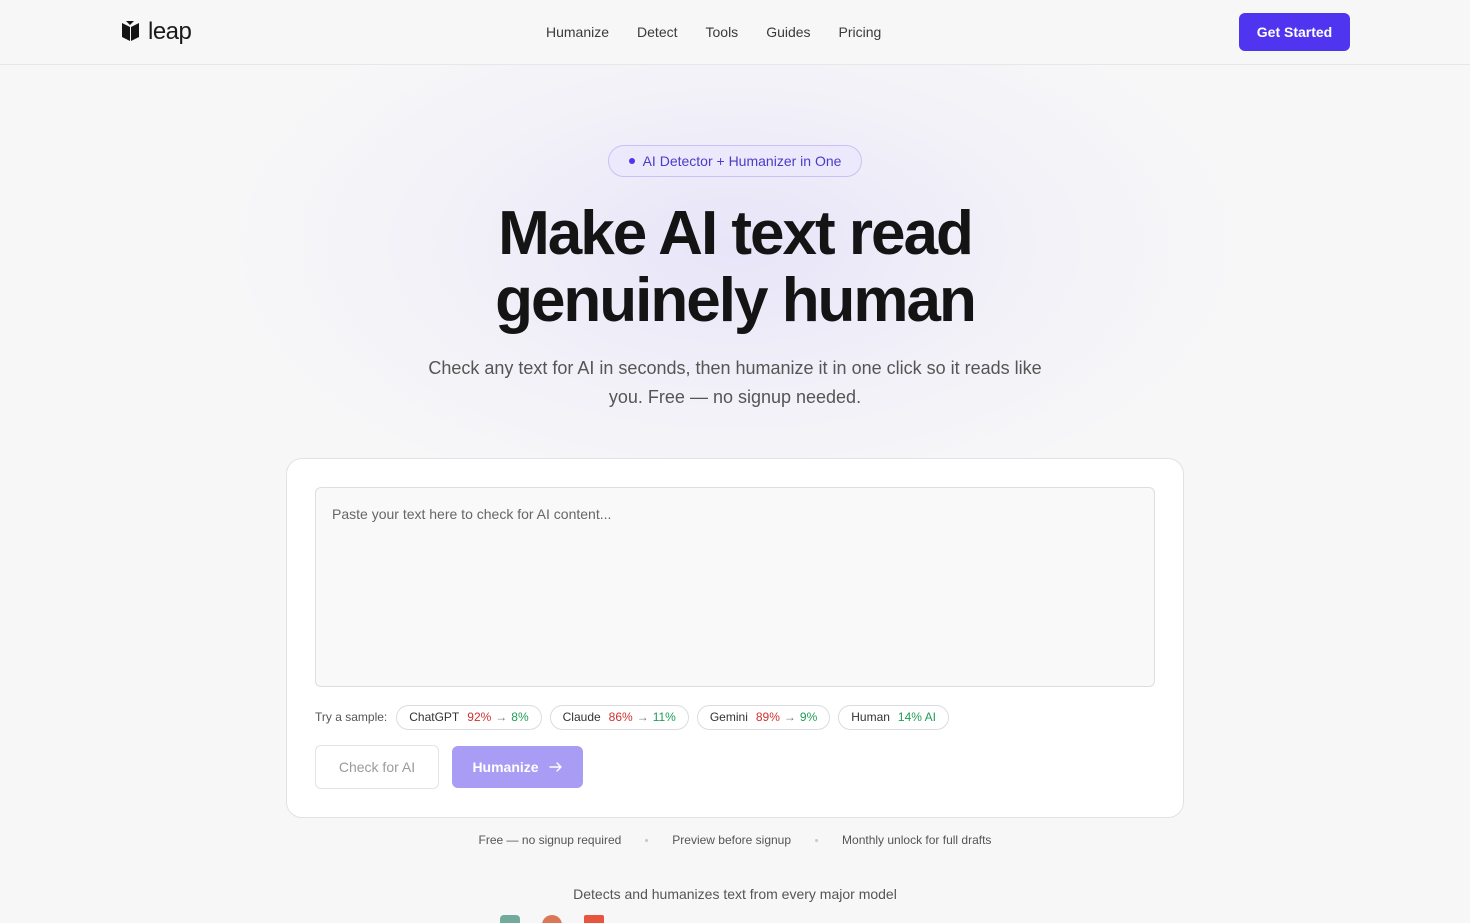  I want to click on check-for-ai-button: Check for AI, so click(377, 767).